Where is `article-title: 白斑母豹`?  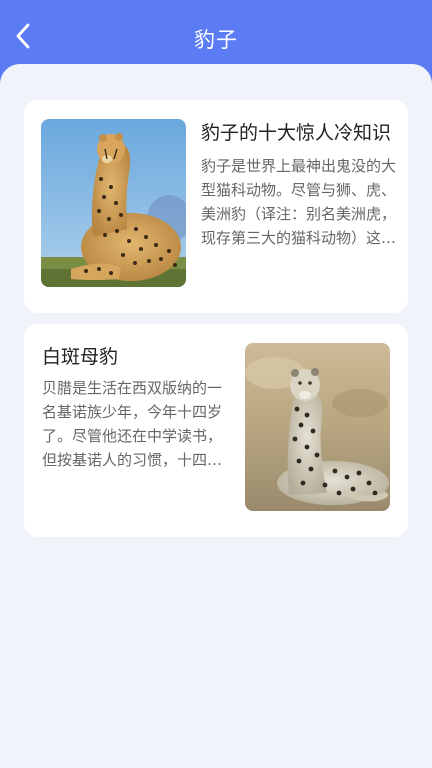 article-title: 白斑母豹 is located at coordinates (80, 357).